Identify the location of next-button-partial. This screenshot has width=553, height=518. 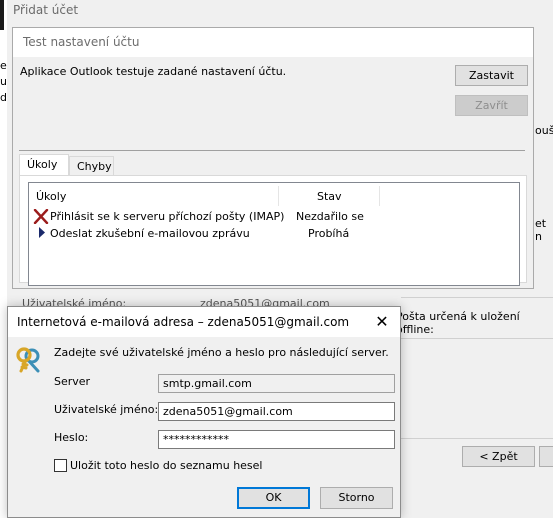
(546, 456).